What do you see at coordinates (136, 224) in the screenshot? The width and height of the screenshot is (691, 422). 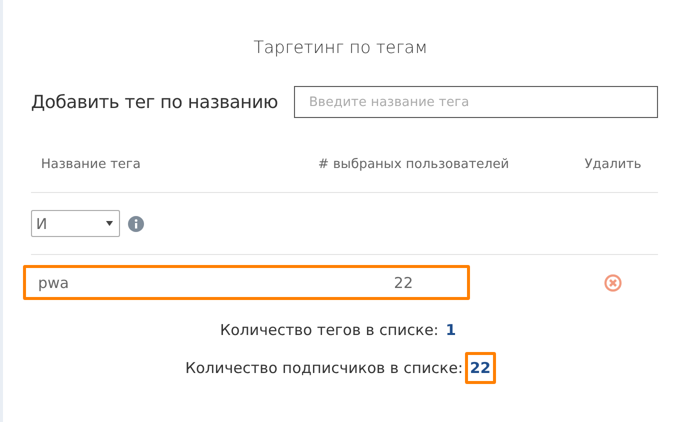 I see `info-icon` at bounding box center [136, 224].